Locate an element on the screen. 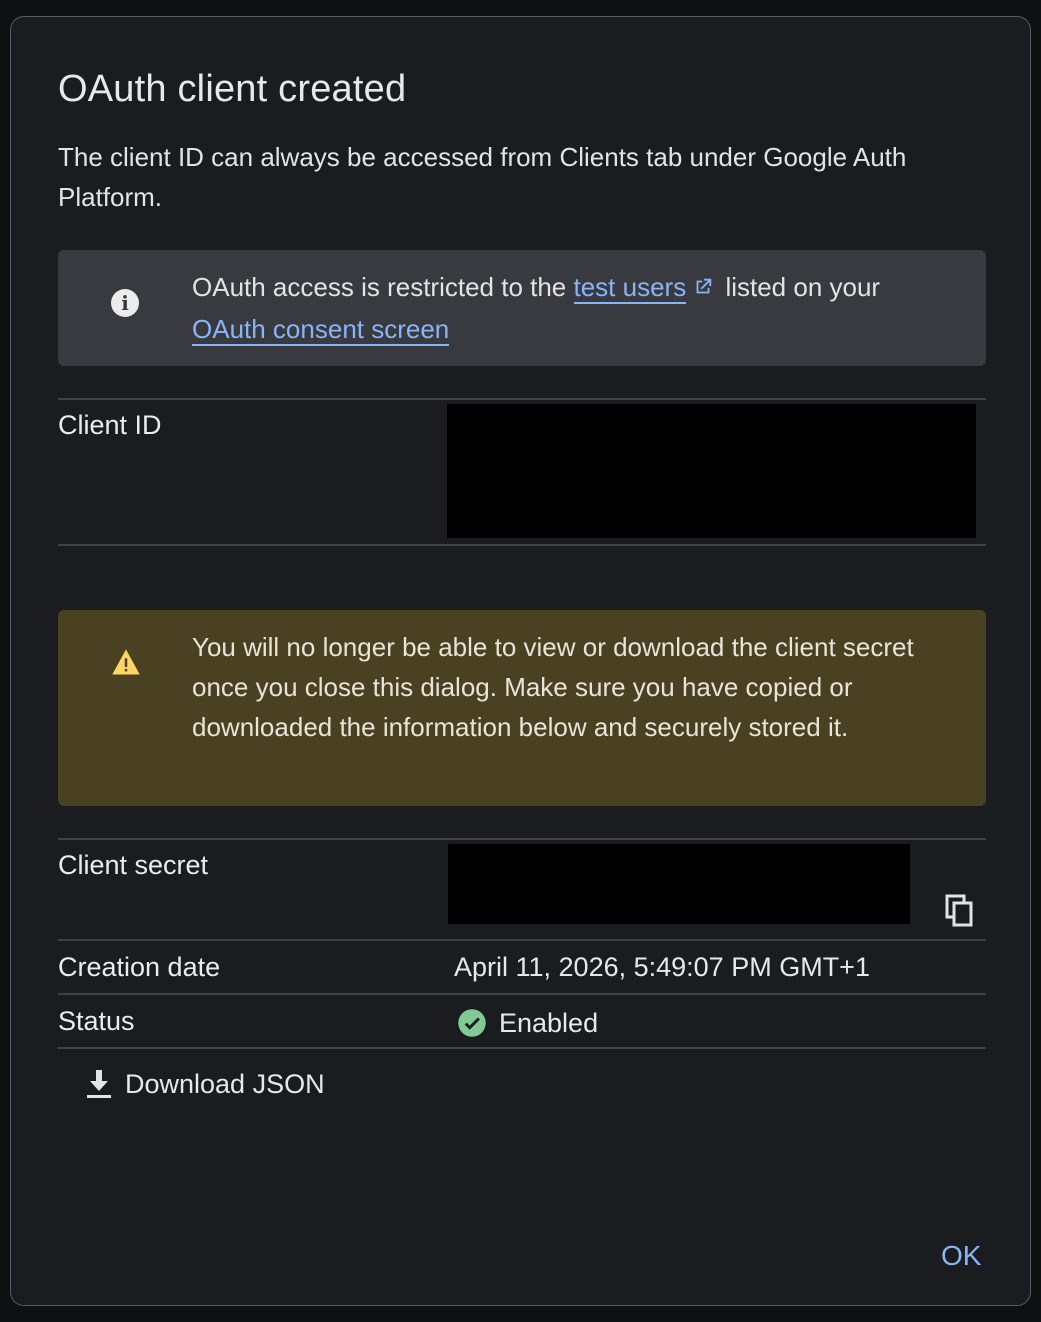  client-id-label: Client ID is located at coordinates (110, 425).